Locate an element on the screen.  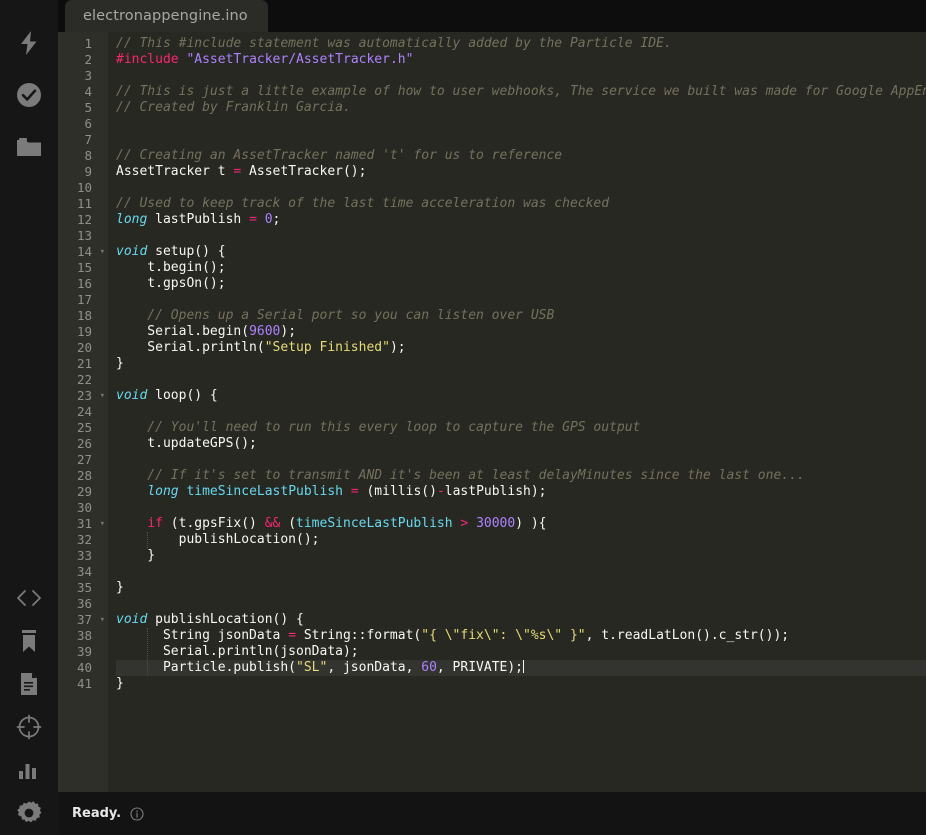
code-icon is located at coordinates (29, 598).